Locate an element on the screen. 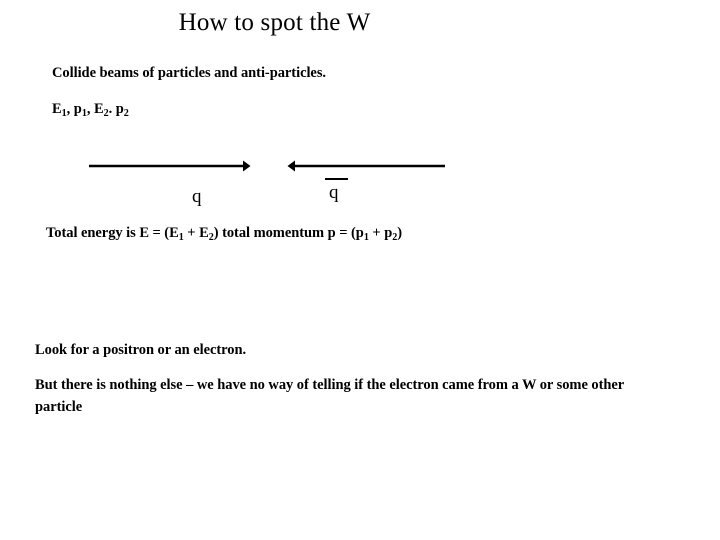 The width and height of the screenshot is (720, 540). page-title: How to spot the W is located at coordinates (274, 22).